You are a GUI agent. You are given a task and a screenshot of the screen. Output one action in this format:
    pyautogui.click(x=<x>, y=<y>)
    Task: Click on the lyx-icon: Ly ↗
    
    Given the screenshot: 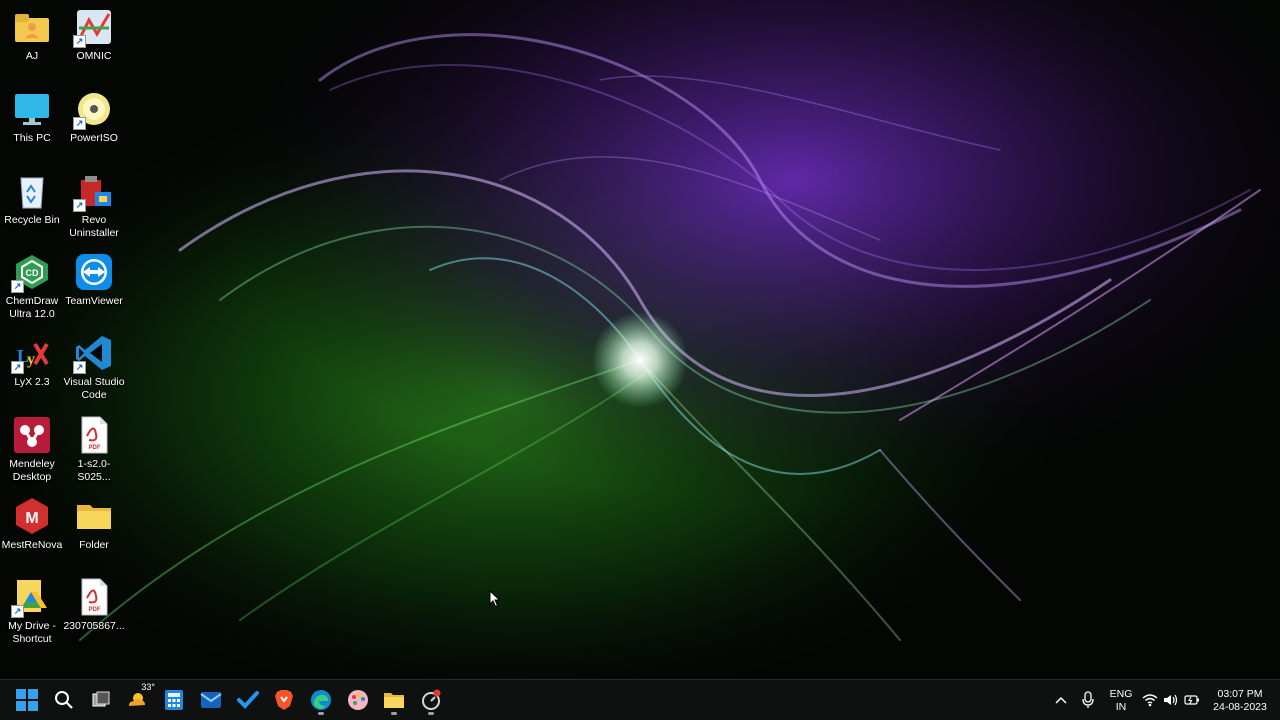 What is the action you would take?
    pyautogui.click(x=31, y=354)
    